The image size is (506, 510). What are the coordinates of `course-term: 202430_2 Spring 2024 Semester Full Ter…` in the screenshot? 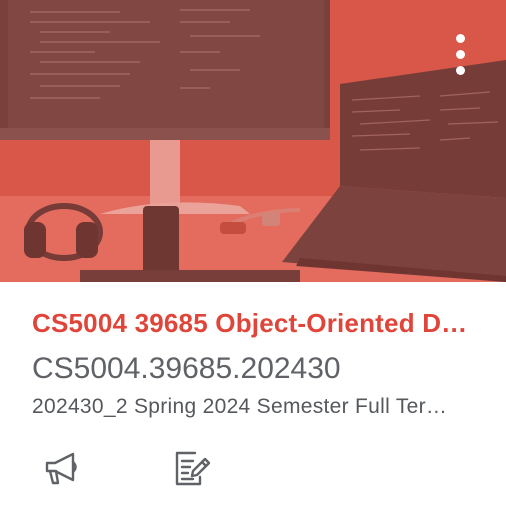 It's located at (240, 406).